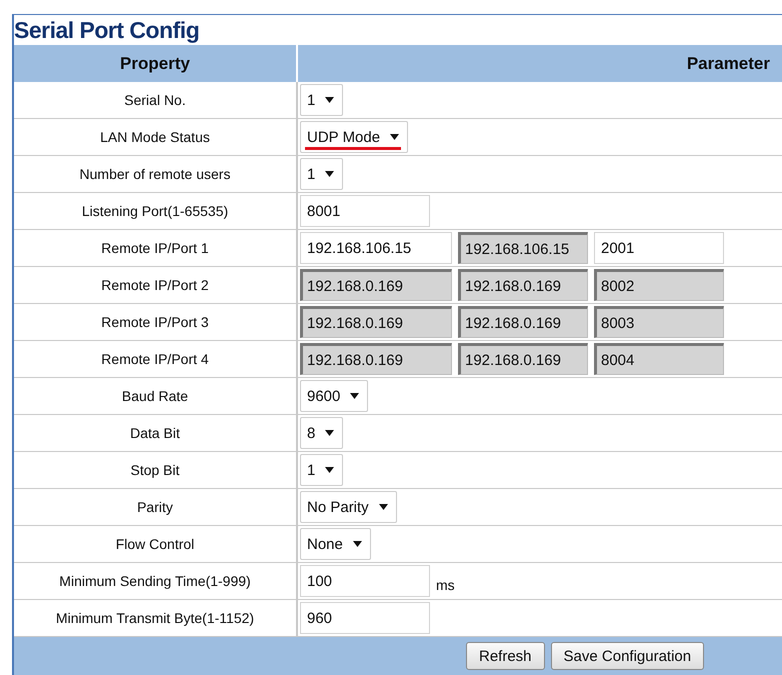  Describe the element at coordinates (505, 656) in the screenshot. I see `action-button: Refresh` at that location.